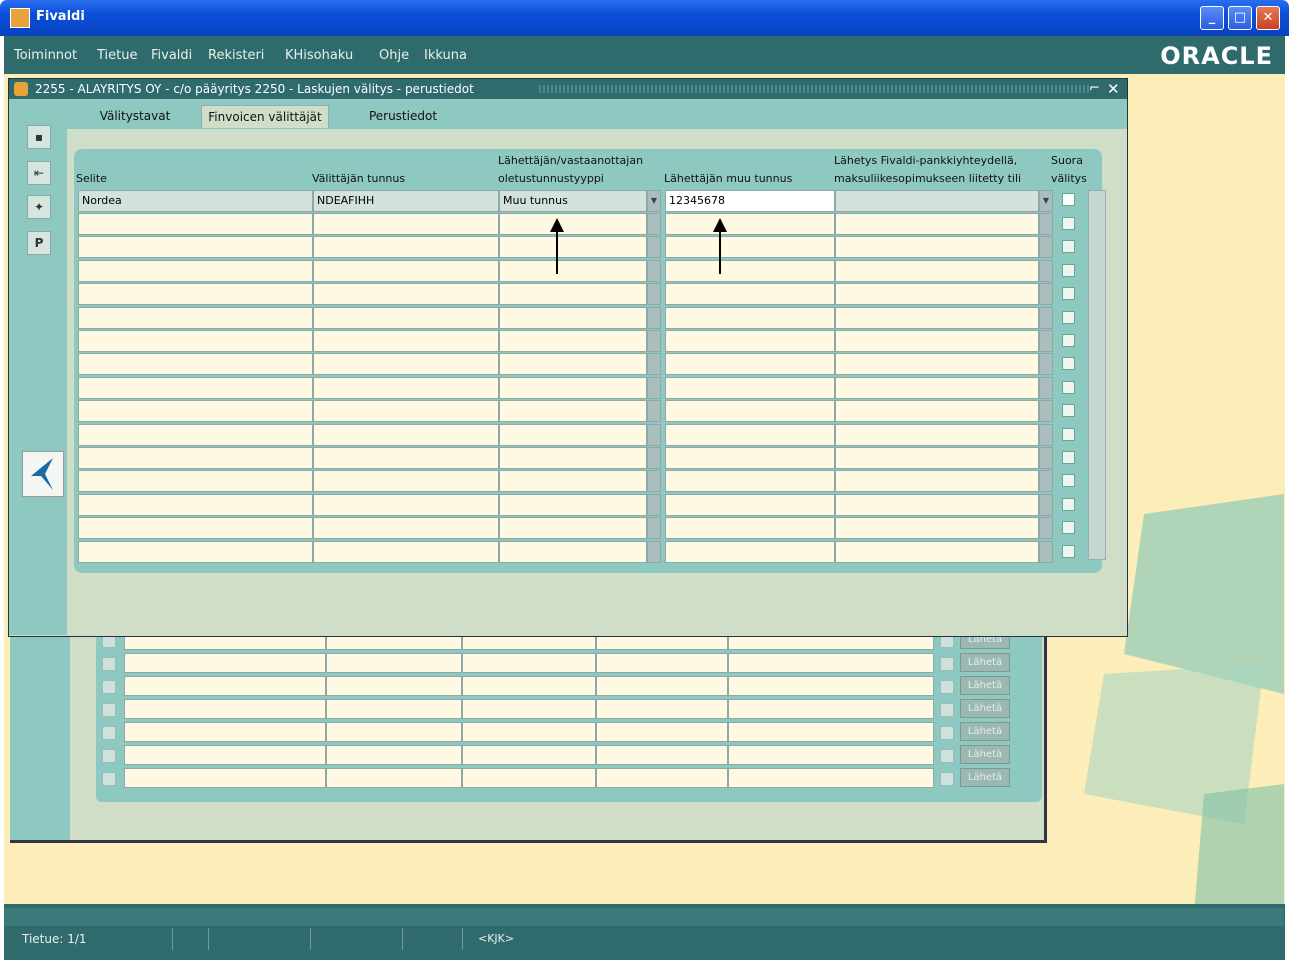 The width and height of the screenshot is (1289, 960). Describe the element at coordinates (45, 55) in the screenshot. I see `menu-toiminnot: Toiminnot` at that location.